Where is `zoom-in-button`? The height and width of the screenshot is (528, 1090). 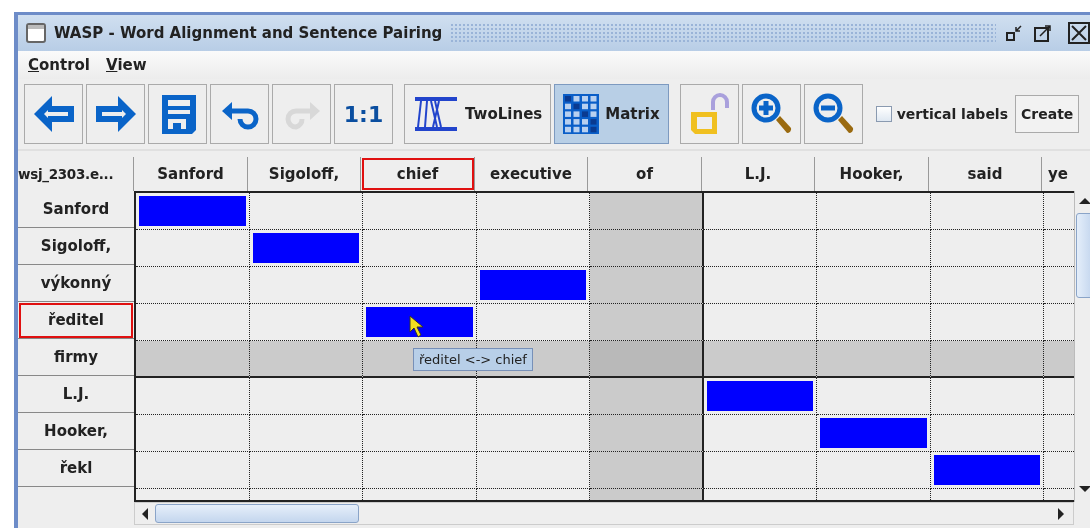
zoom-in-button is located at coordinates (771, 114).